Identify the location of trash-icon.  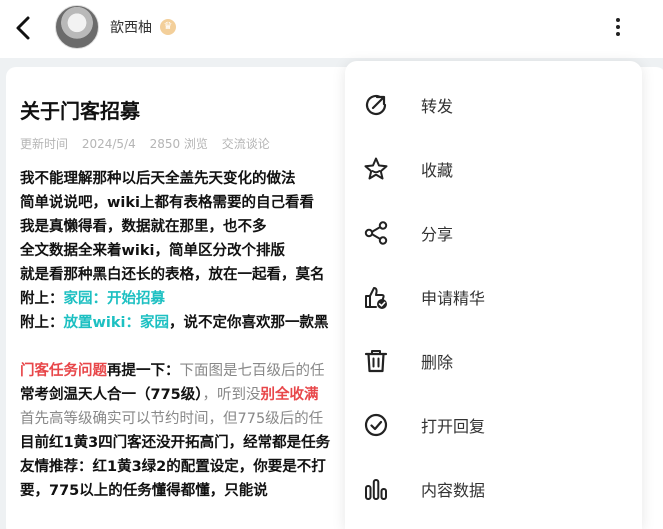
(376, 361).